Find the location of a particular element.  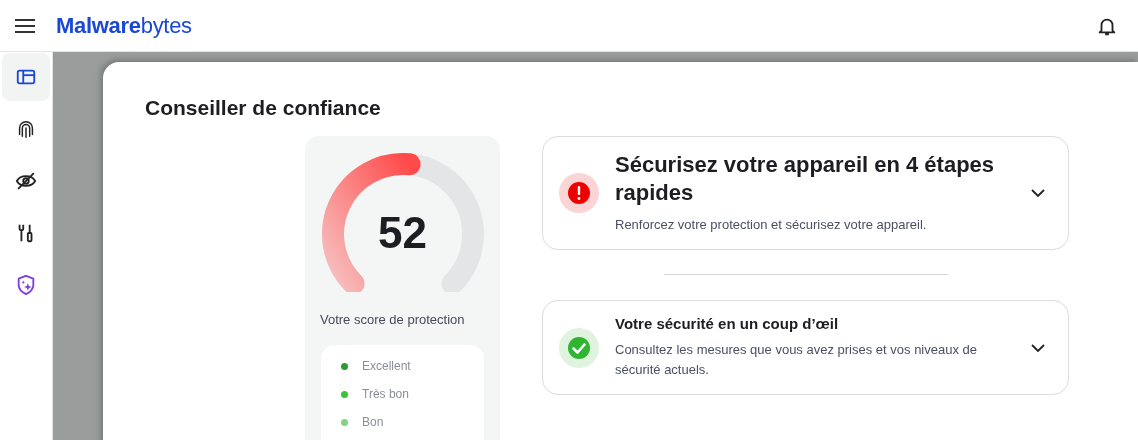

action-card: Sécurisez votre appareil en 4 étapes rapides Renforcez votre protection et sécurisez votre appareil. is located at coordinates (805, 193).